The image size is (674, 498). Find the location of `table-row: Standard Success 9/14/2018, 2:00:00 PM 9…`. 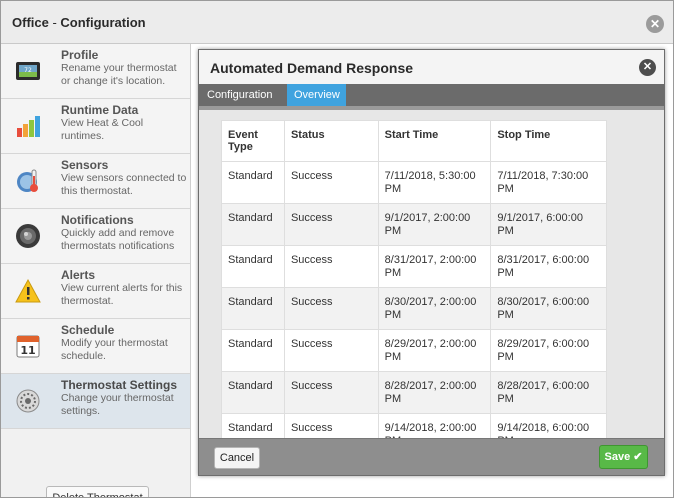

table-row: Standard Success 9/14/2018, 2:00:00 PM 9… is located at coordinates (414, 425).